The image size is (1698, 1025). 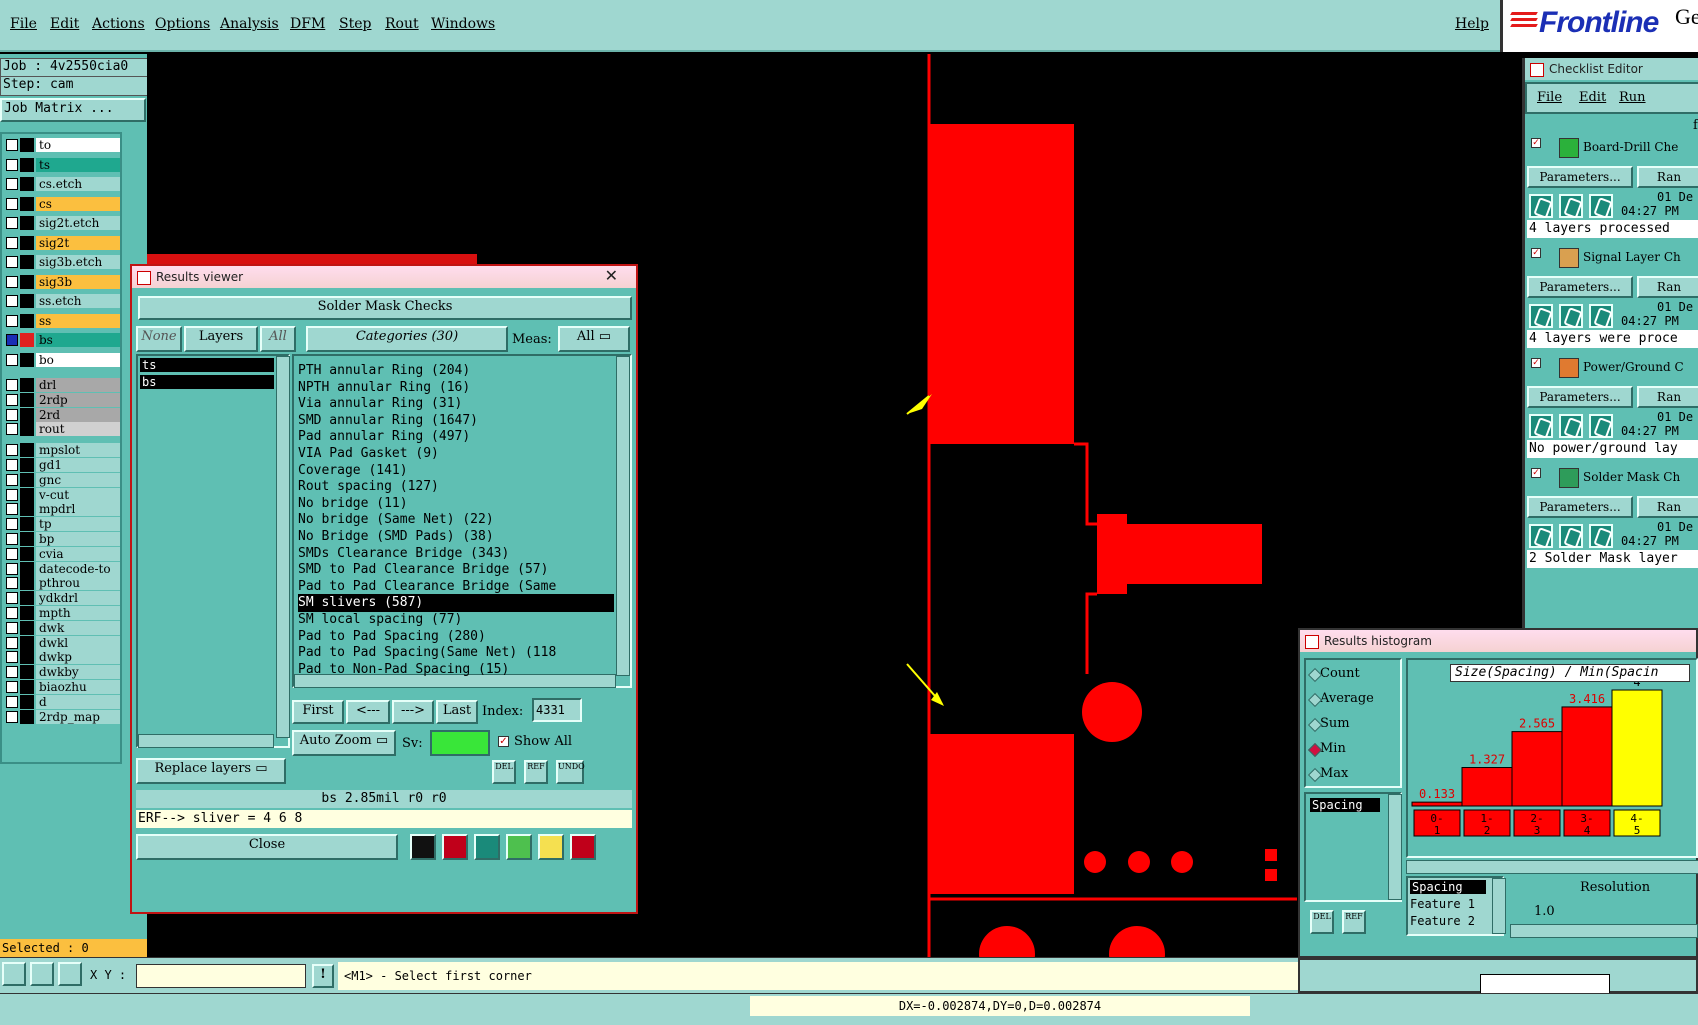 What do you see at coordinates (1327, 774) in the screenshot?
I see `mode-max: Max` at bounding box center [1327, 774].